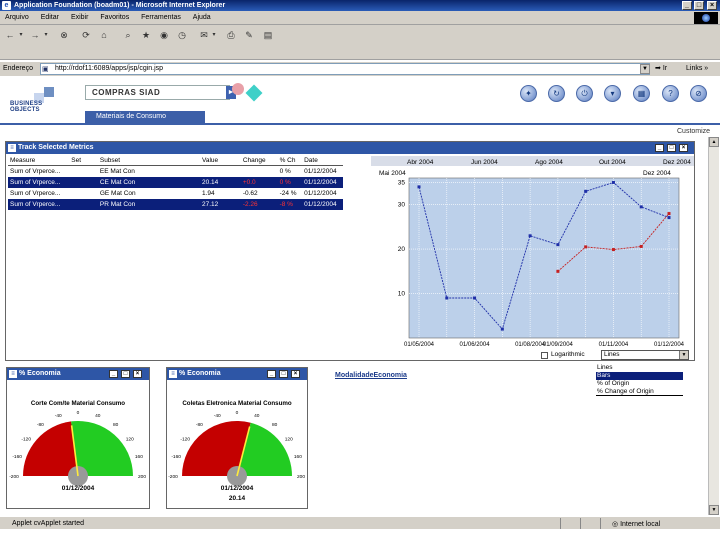 This screenshot has width=720, height=540. I want to click on edit-icon: ✎, so click(249, 35).